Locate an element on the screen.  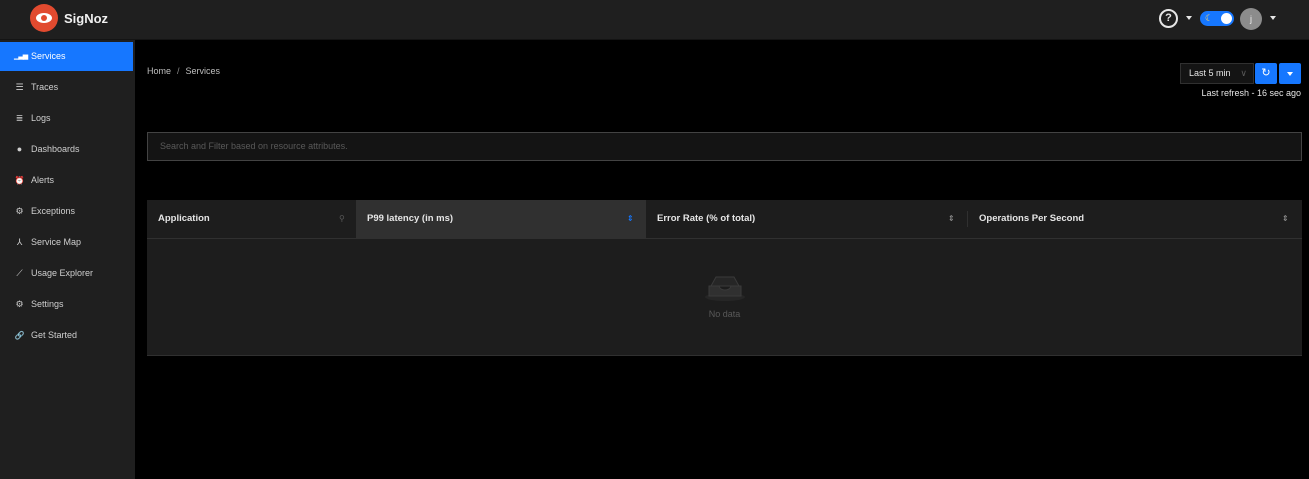
sidebar-item-label: Traces is located at coordinates (45, 87).